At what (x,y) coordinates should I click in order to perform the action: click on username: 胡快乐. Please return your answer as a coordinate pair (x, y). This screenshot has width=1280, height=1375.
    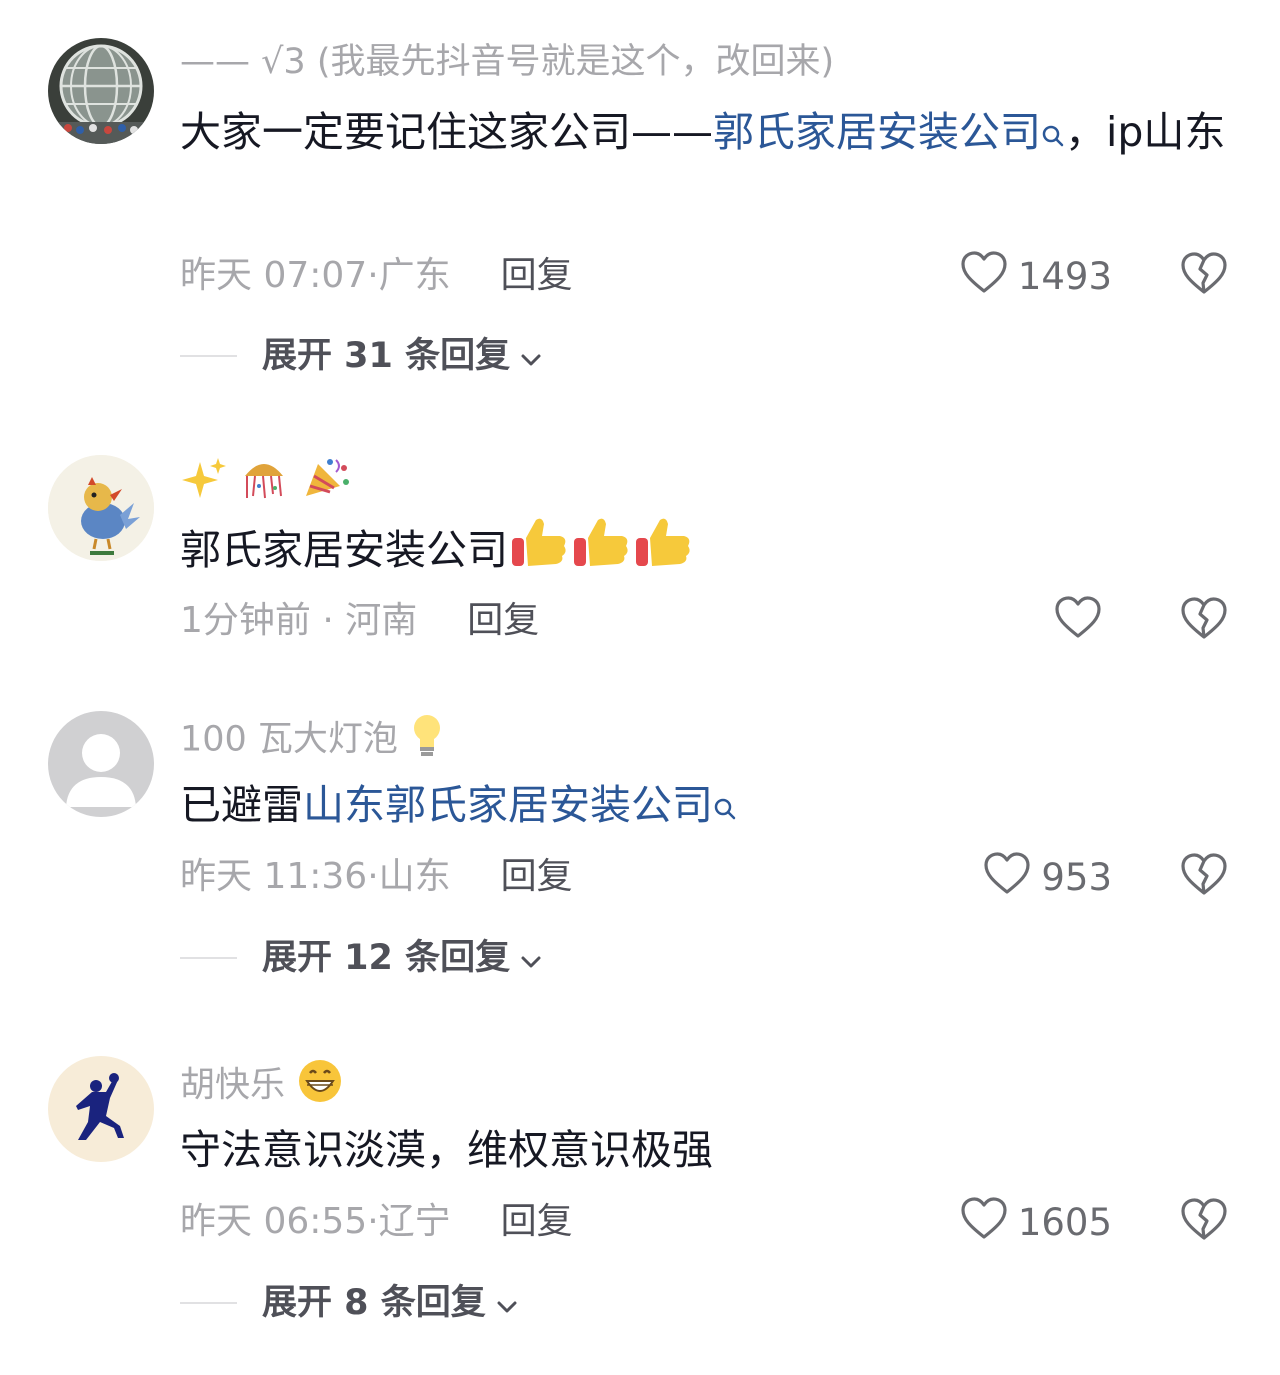
    Looking at the image, I should click on (262, 1086).